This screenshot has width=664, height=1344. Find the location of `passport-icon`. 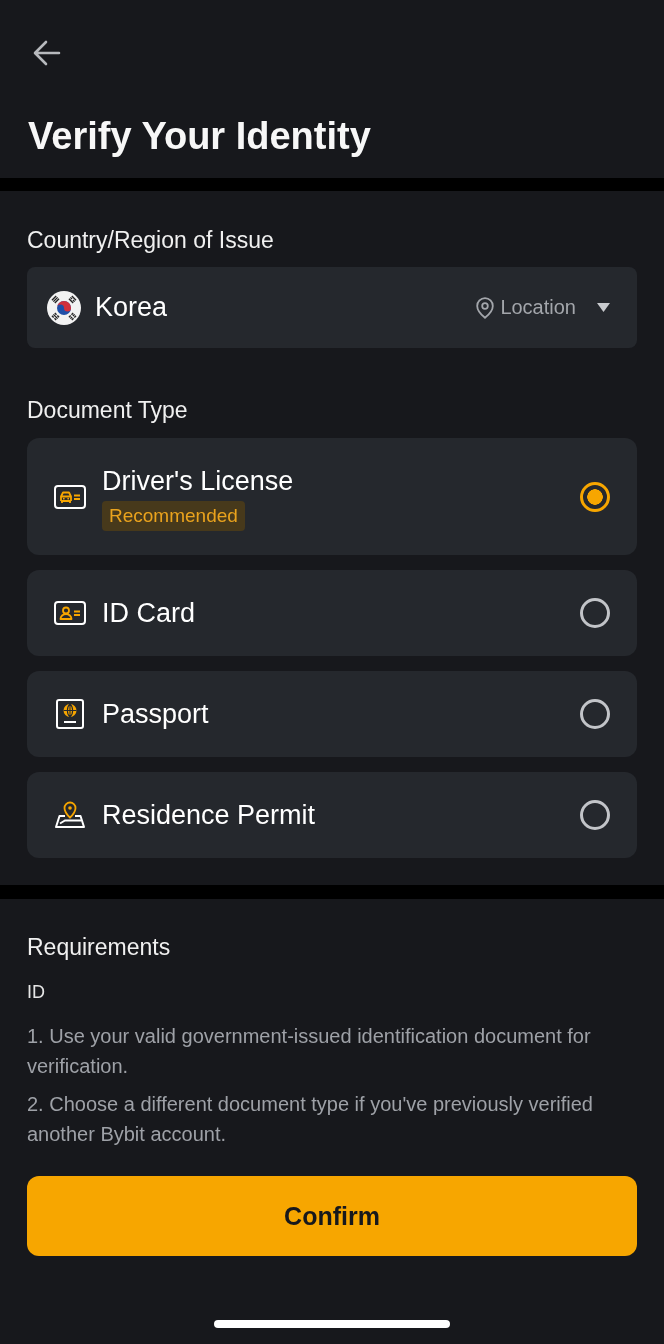

passport-icon is located at coordinates (70, 714).